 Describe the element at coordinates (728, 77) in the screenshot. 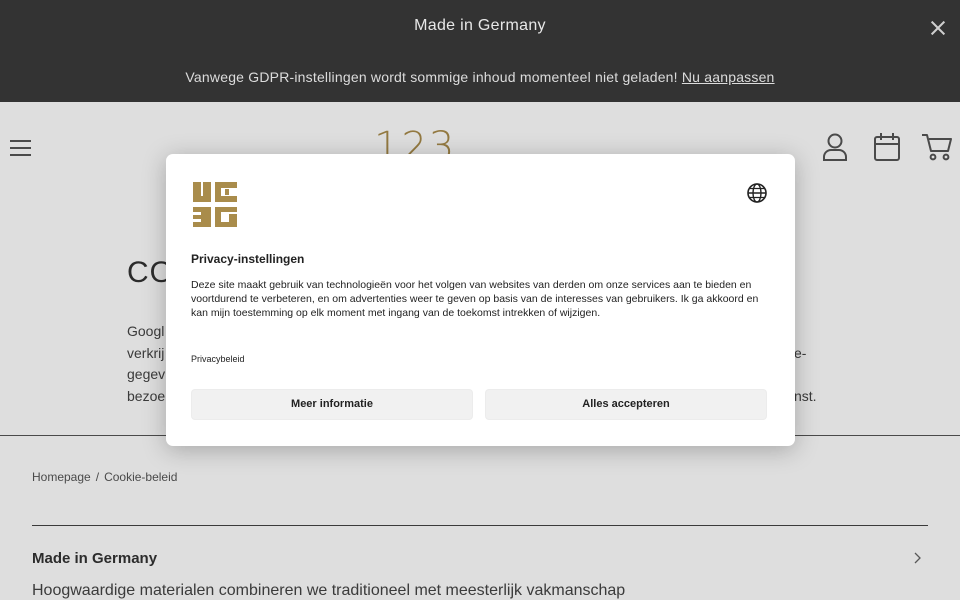

I see `gdpr-adjust-link: Nu aanpassen` at that location.